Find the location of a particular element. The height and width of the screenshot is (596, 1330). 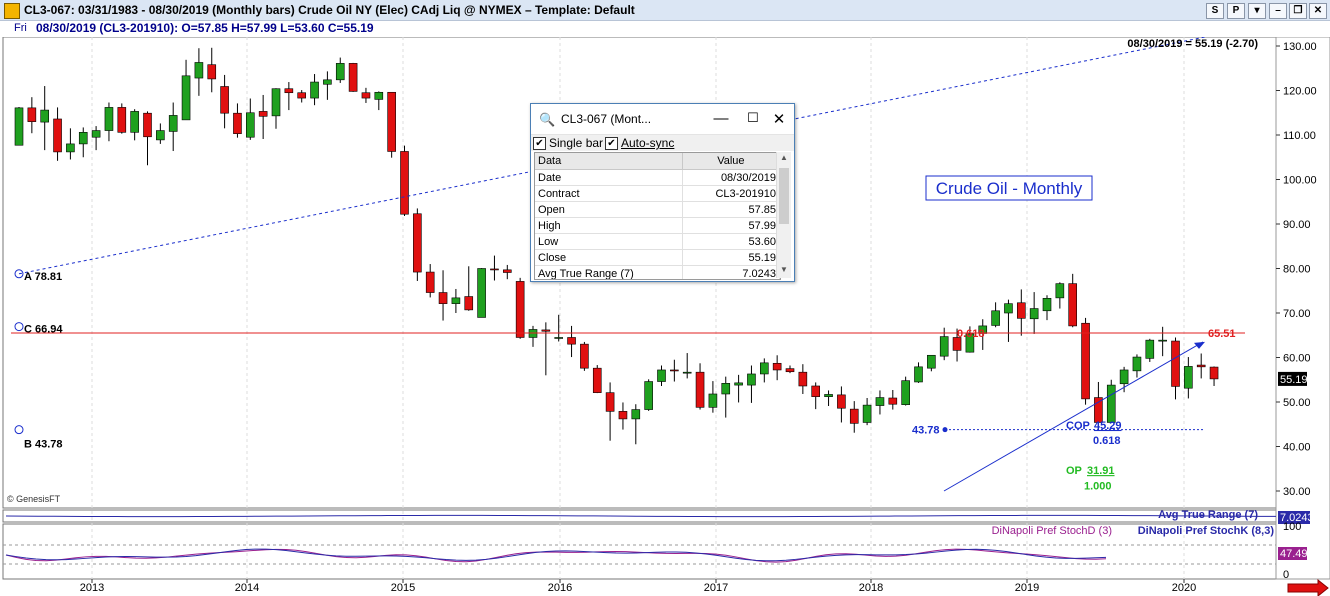

minimize-icon: — is located at coordinates (721, 118).